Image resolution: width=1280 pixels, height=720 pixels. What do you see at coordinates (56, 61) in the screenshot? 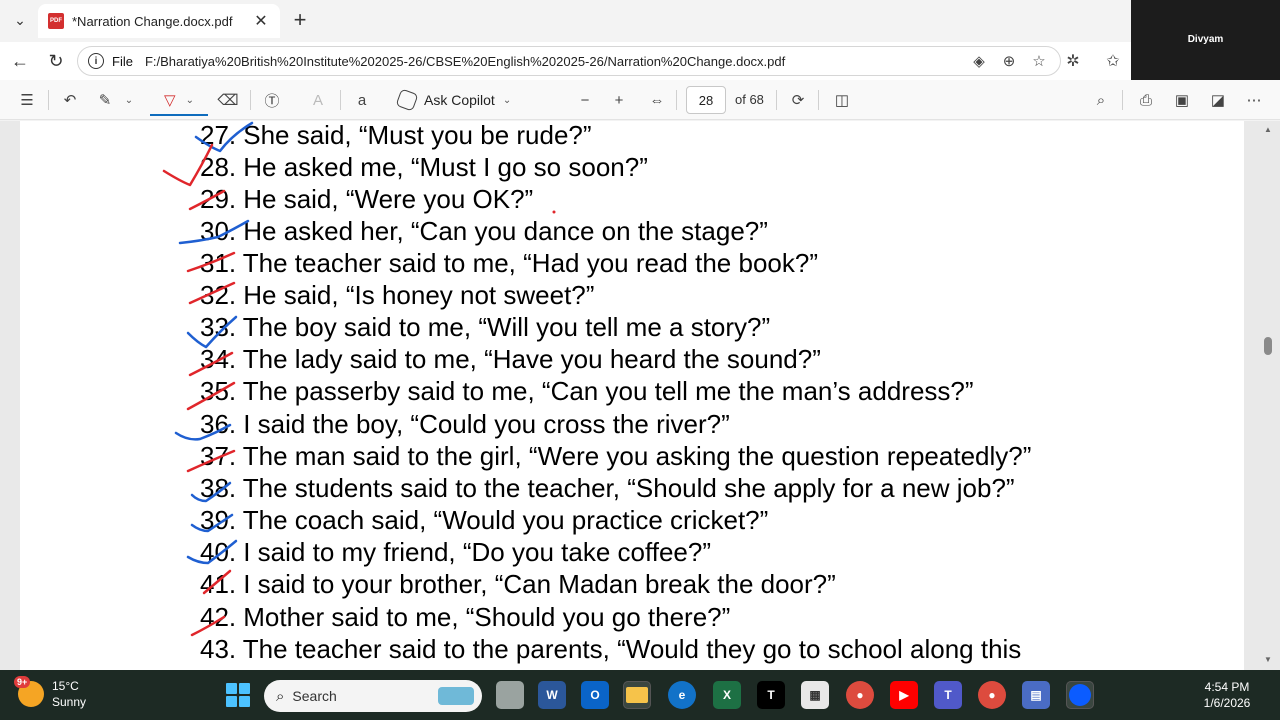
I see `refresh-button: ↻` at bounding box center [56, 61].